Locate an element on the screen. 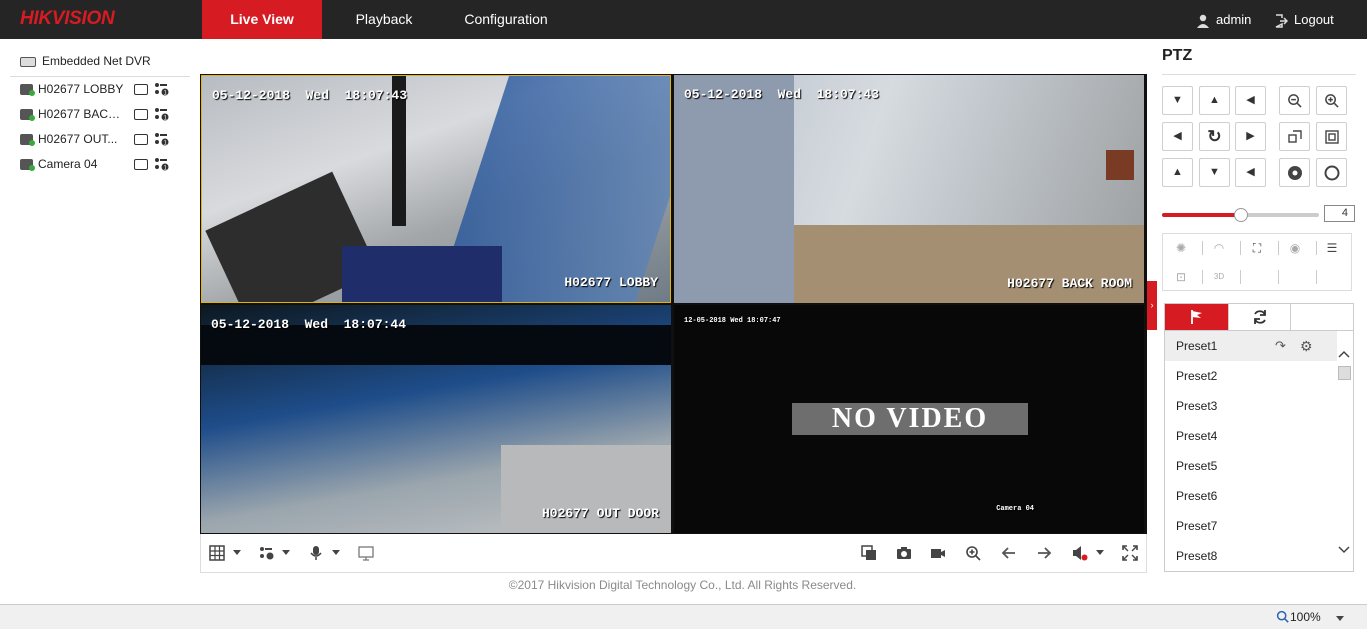 Image resolution: width=1367 pixels, height=629 pixels. list-item: Preset1 ↷ ⚙ is located at coordinates (1251, 346).